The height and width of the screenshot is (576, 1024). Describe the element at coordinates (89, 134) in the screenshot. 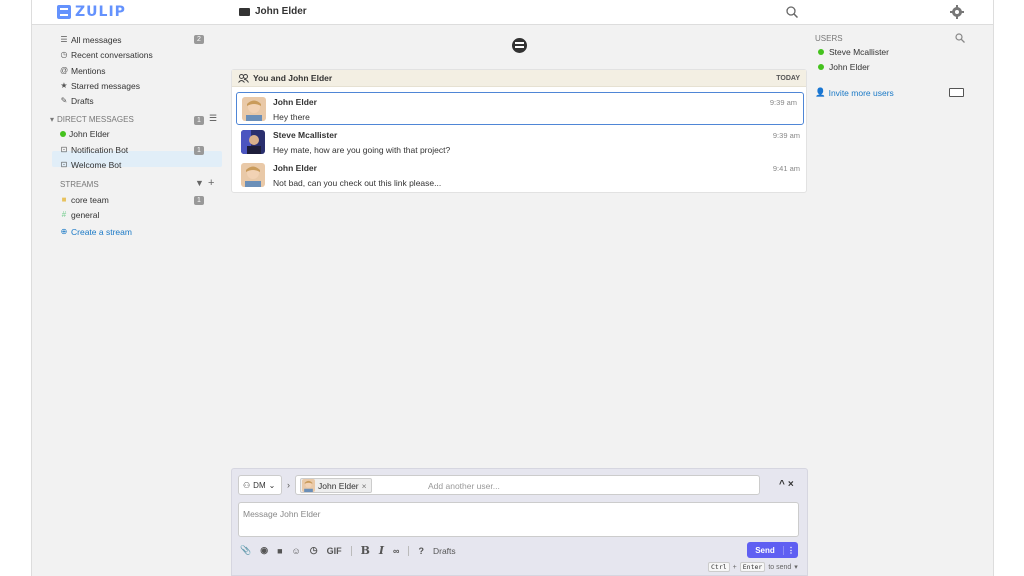

I see `dm-label: John Elder` at that location.